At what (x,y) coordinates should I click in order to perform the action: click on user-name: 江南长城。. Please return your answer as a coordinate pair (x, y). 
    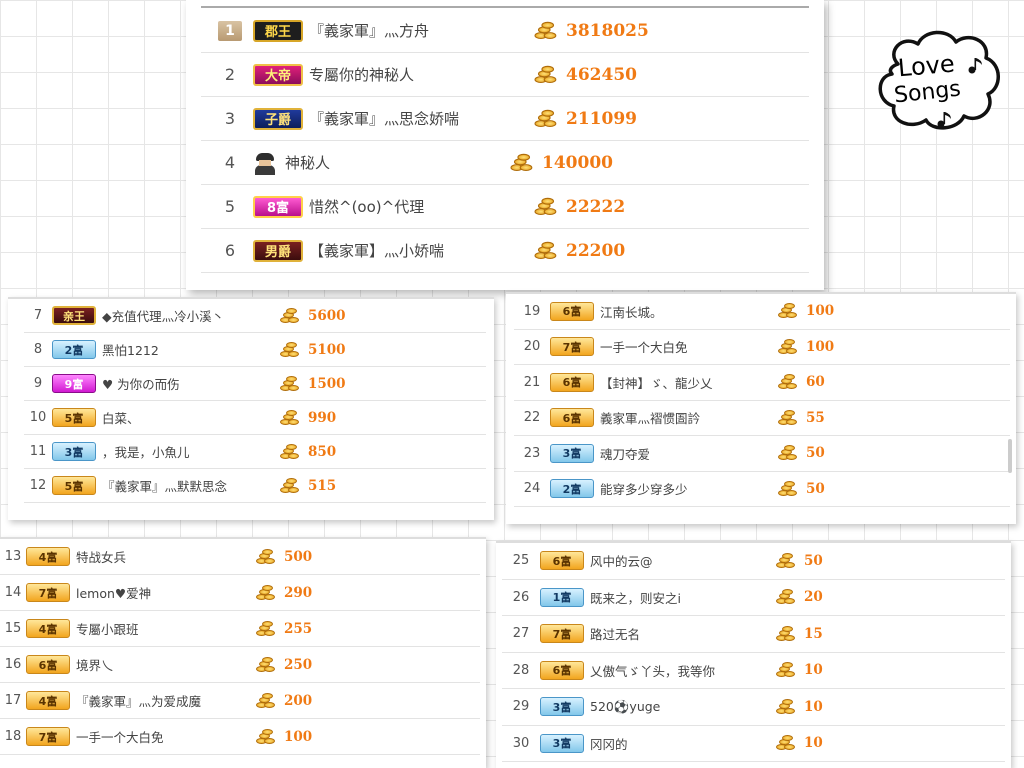
    Looking at the image, I should click on (689, 311).